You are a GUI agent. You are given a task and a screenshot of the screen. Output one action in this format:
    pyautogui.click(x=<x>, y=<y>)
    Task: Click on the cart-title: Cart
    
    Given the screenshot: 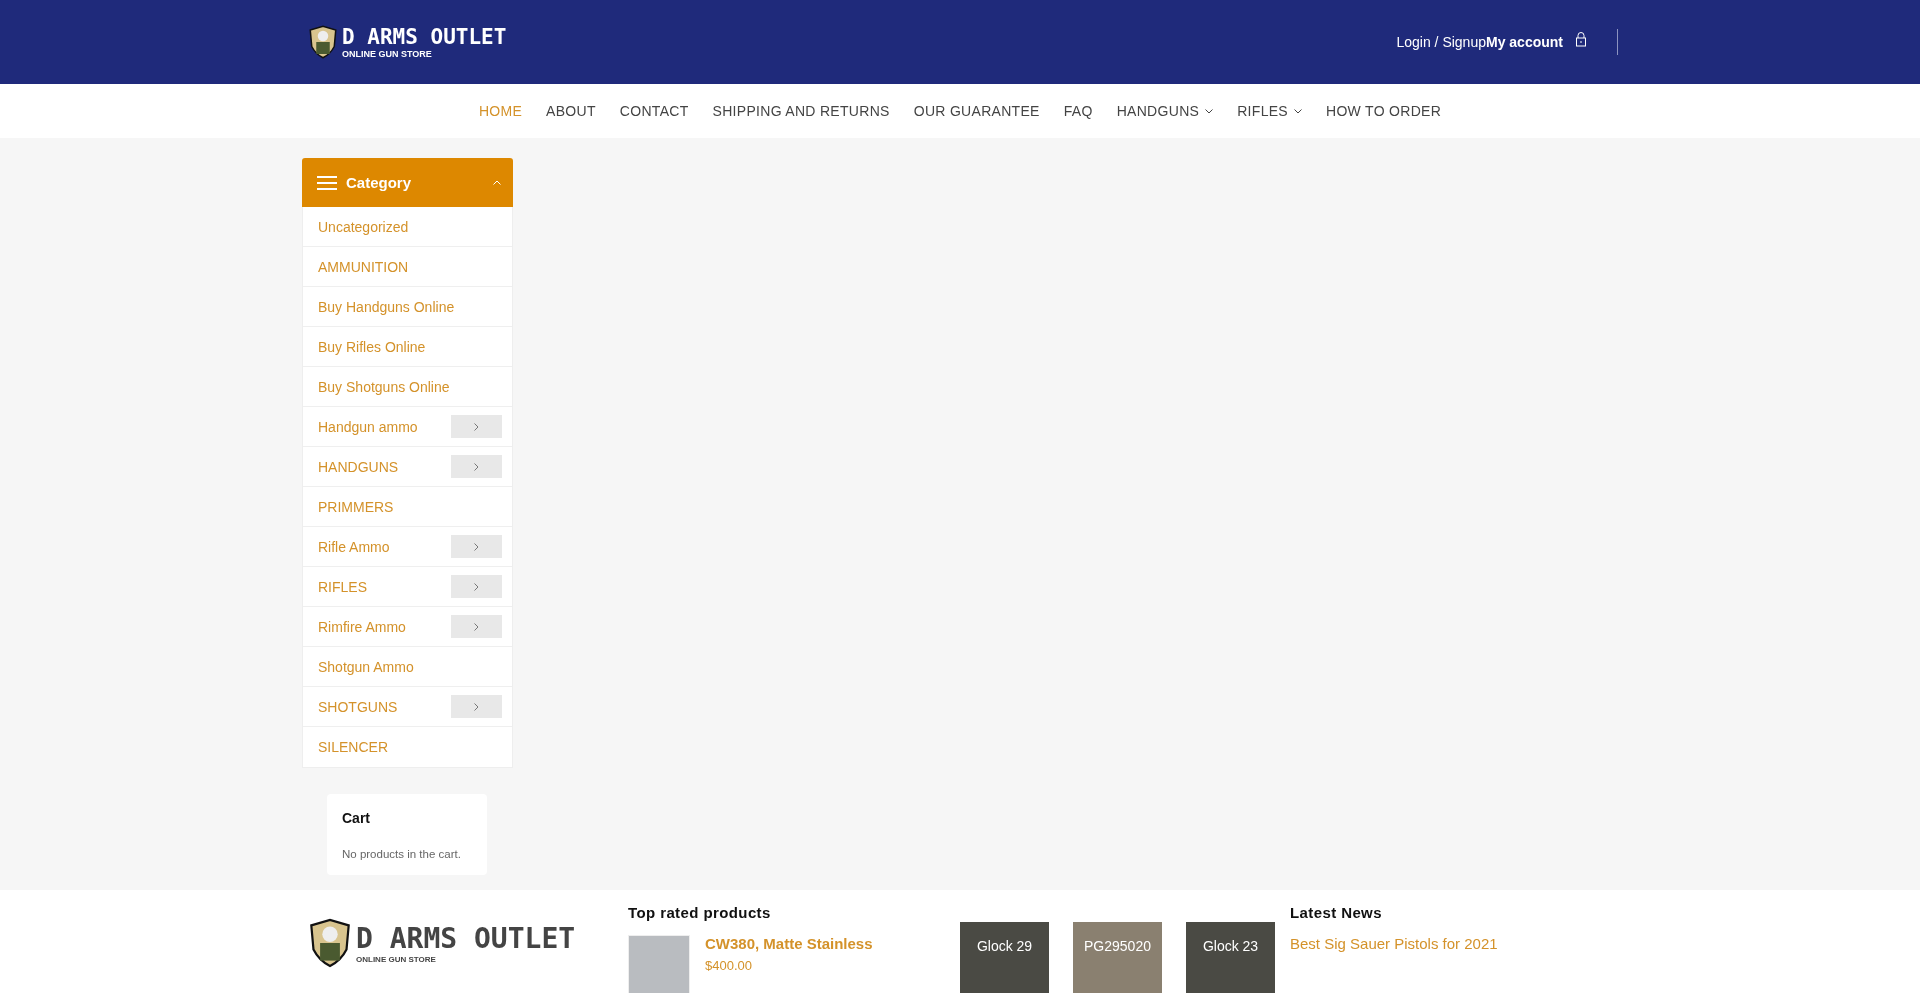 What is the action you would take?
    pyautogui.click(x=356, y=818)
    